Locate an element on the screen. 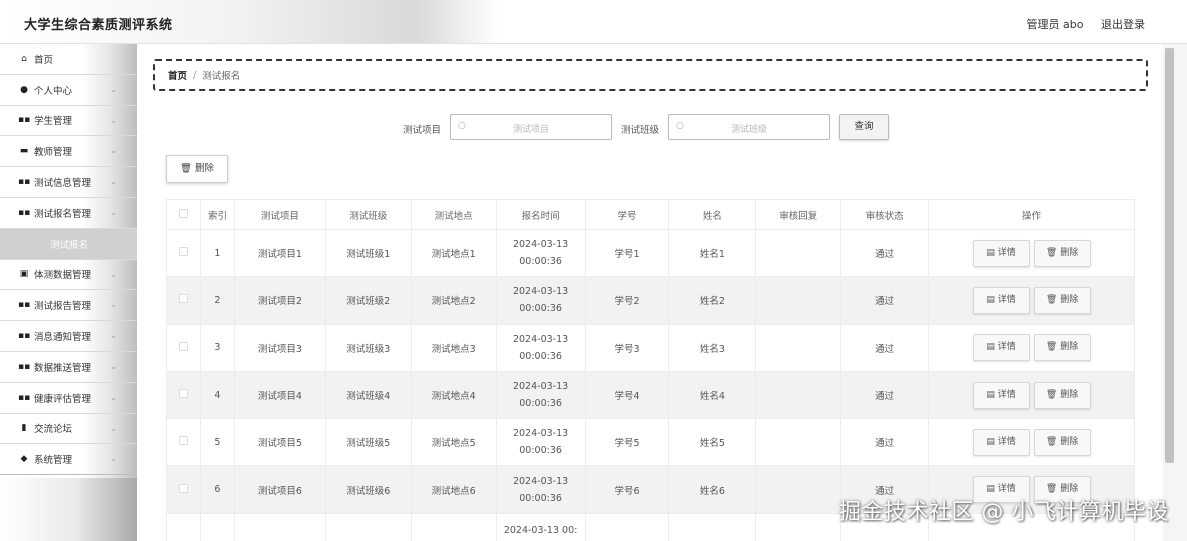 This screenshot has height=541, width=1187. breadcrumb-current: 测试报名 is located at coordinates (221, 76).